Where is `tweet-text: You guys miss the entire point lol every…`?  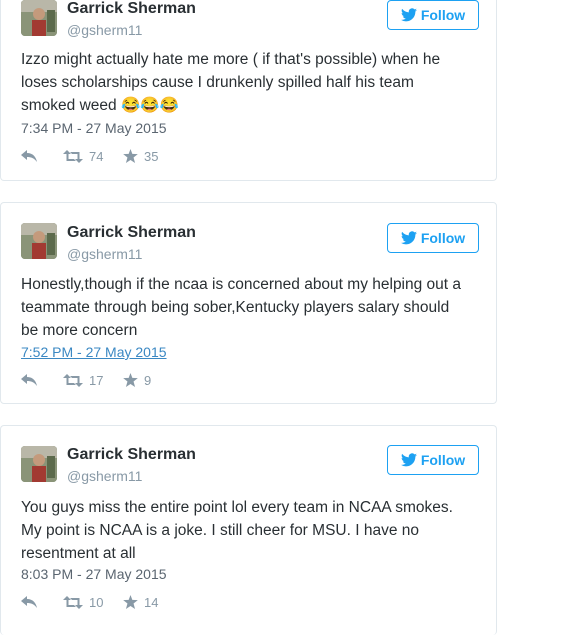
tweet-text: You guys miss the entire point lol every… is located at coordinates (256, 530).